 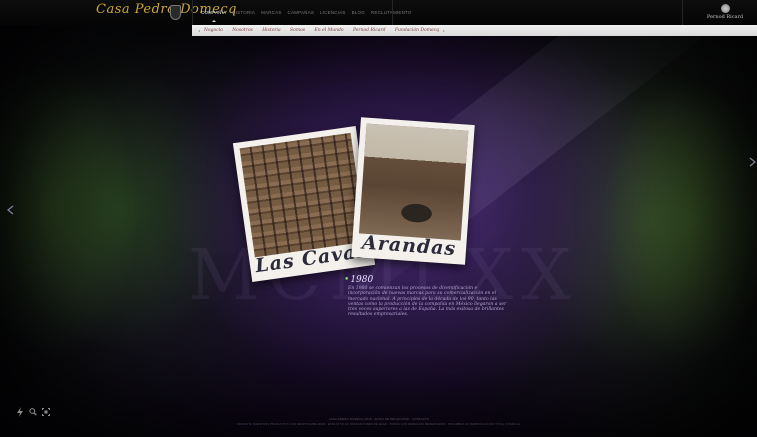 I want to click on subnav-item-pernod-ricard: Pernod Ricard, so click(x=369, y=30).